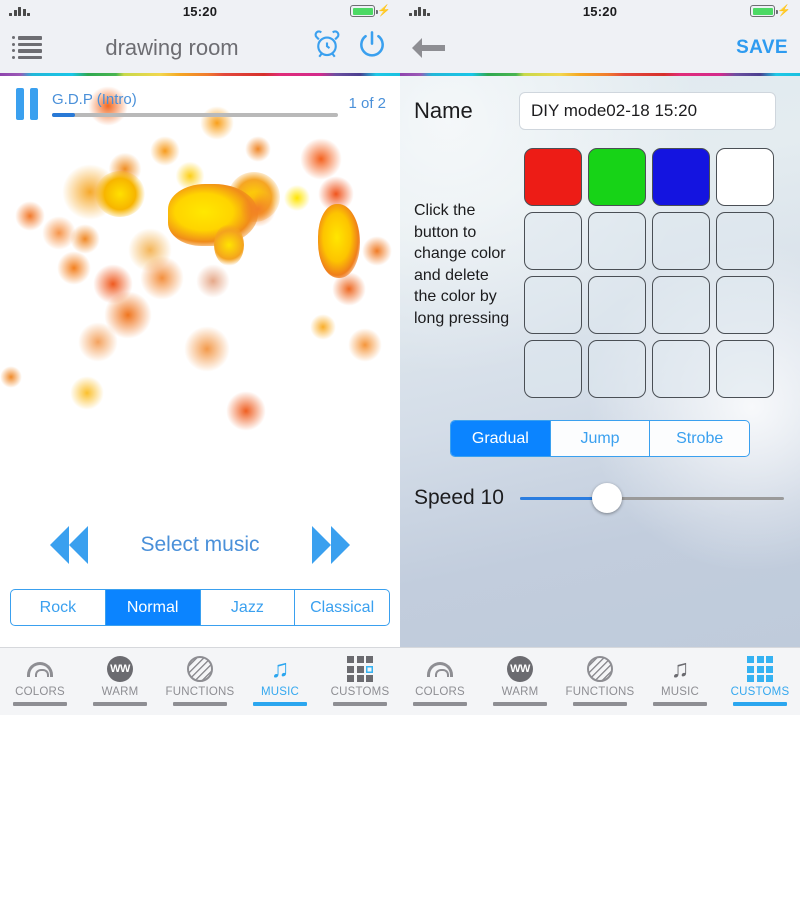  What do you see at coordinates (699, 438) in the screenshot?
I see `mode-strobe: Strobe` at bounding box center [699, 438].